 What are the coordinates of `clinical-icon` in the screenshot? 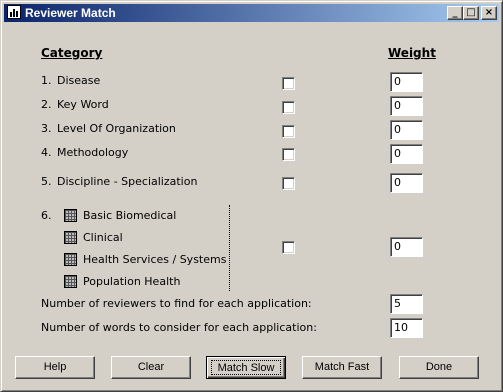 It's located at (70, 237).